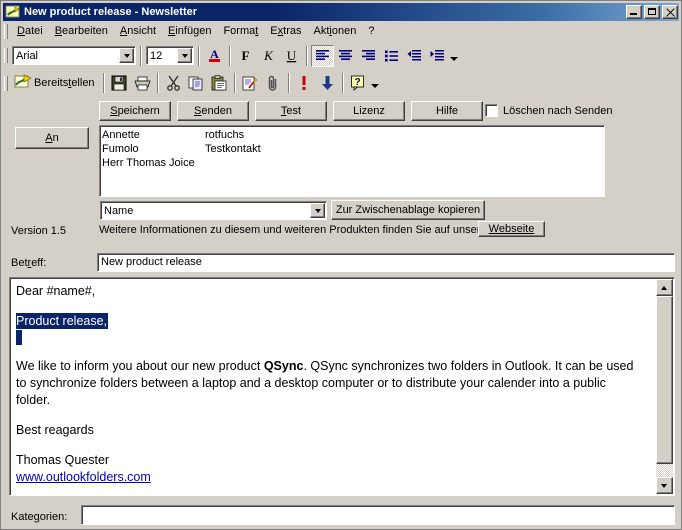 The width and height of the screenshot is (682, 530). I want to click on speichern-button: Speichern, so click(135, 111).